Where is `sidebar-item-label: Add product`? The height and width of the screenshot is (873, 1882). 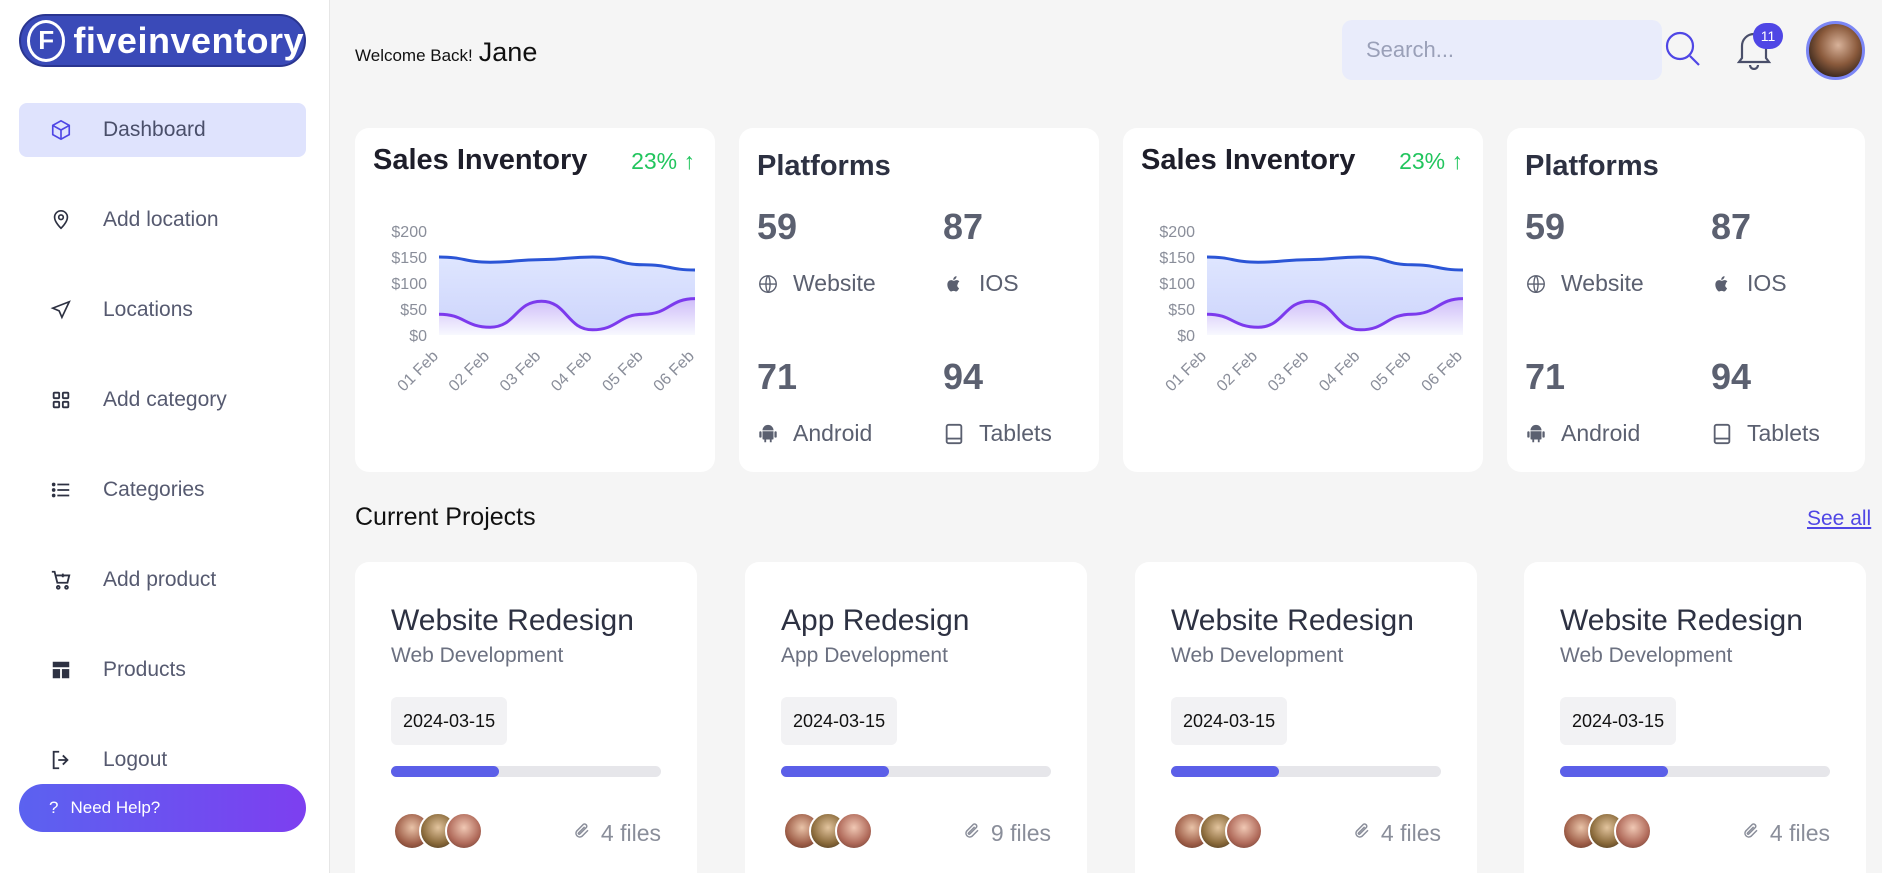 sidebar-item-label: Add product is located at coordinates (160, 579).